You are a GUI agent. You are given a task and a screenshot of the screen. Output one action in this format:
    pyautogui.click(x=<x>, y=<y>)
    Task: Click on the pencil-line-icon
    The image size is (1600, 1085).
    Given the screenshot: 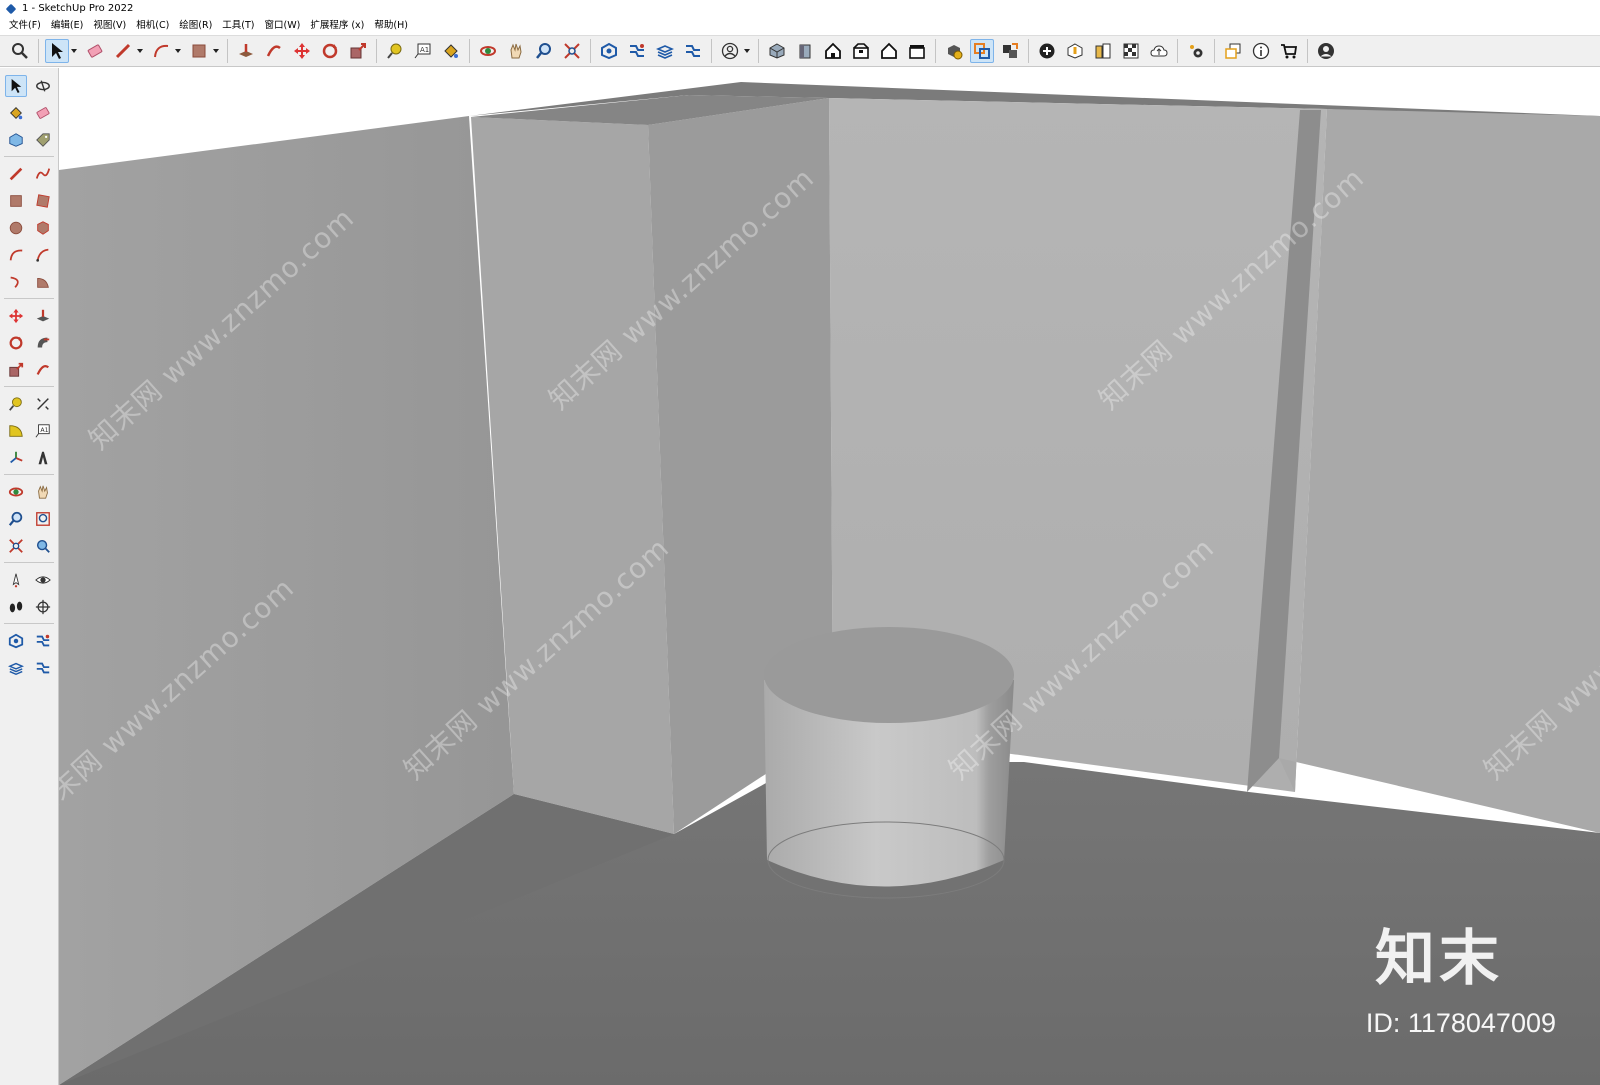 What is the action you would take?
    pyautogui.click(x=127, y=51)
    